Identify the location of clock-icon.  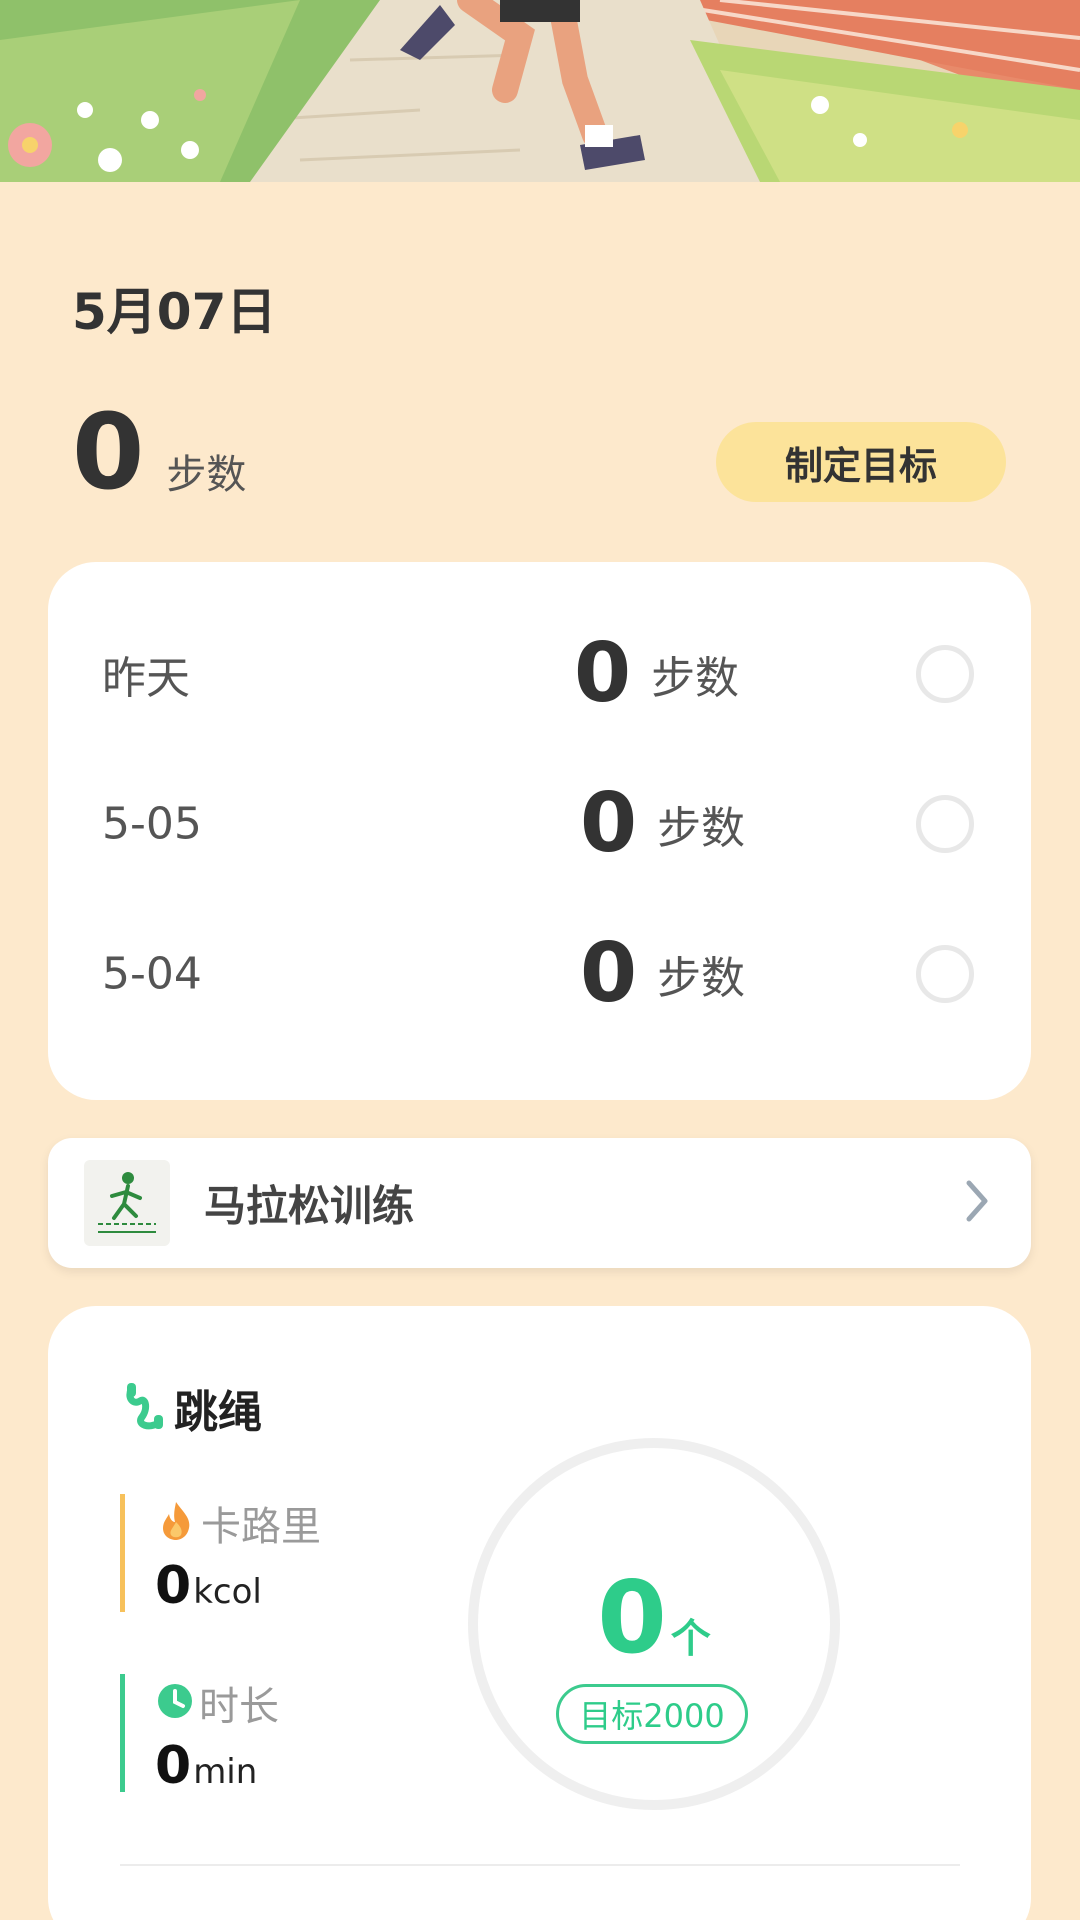
(175, 1703).